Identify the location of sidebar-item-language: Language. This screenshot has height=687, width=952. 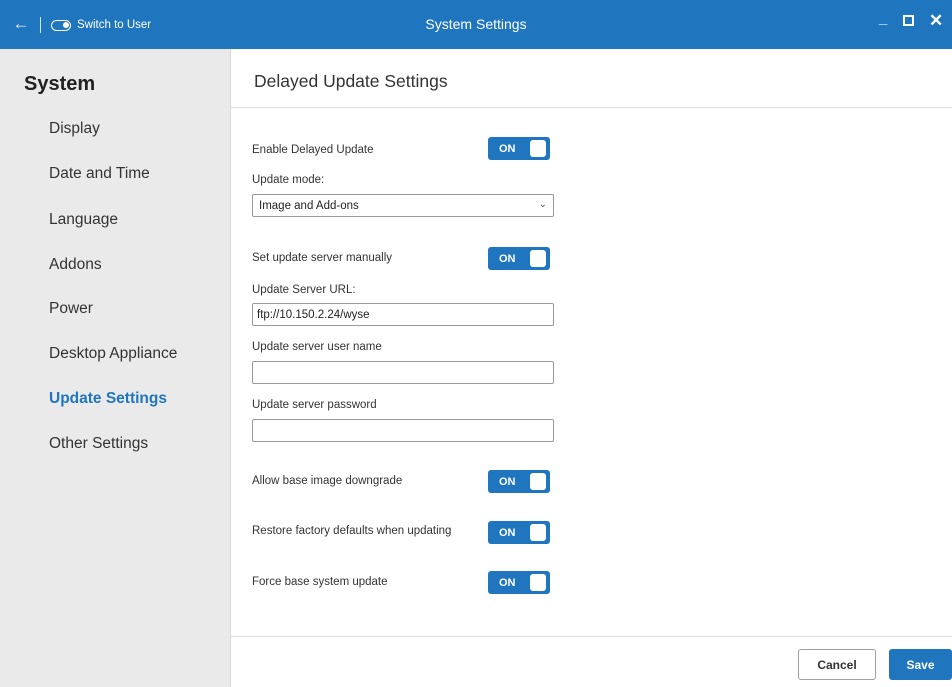
(83, 220).